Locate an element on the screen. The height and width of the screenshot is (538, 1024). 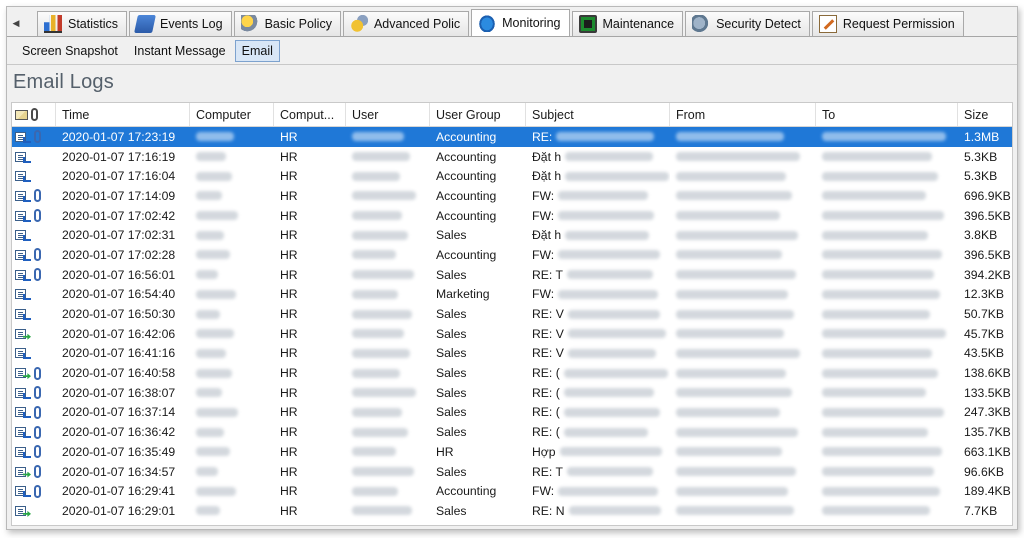
table-row: 2020-01-07 16:35:49 HR HR Hợp 663.1KB is located at coordinates (512, 452).